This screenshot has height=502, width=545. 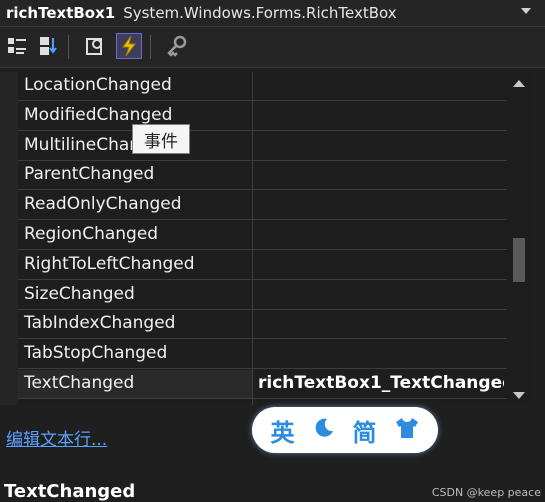 What do you see at coordinates (272, 47) in the screenshot?
I see `toolbar` at bounding box center [272, 47].